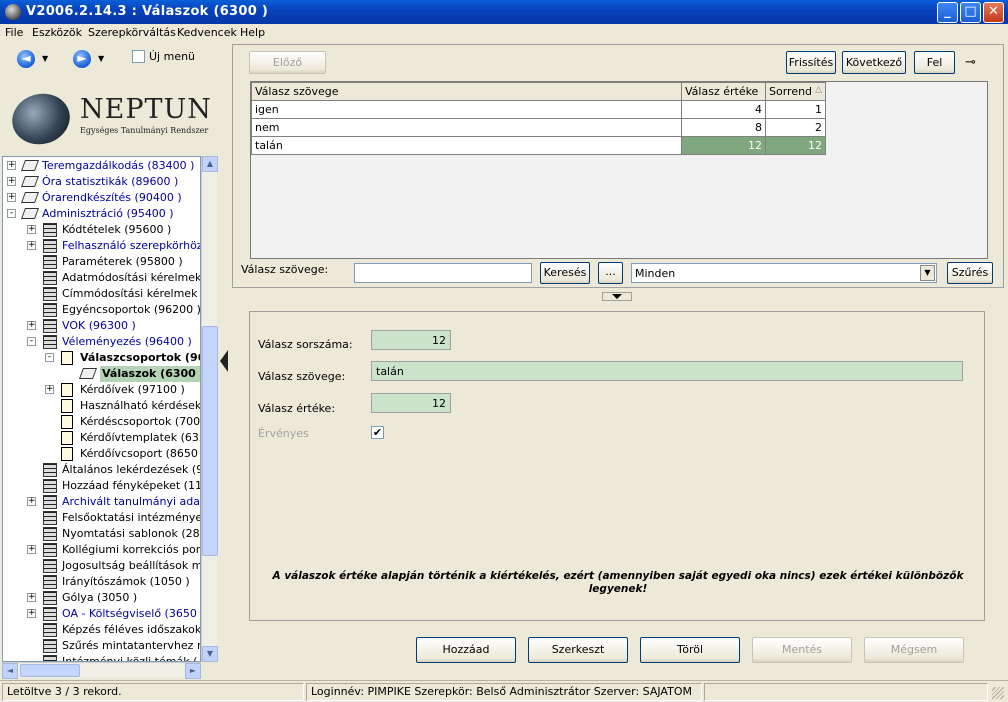 The width and height of the screenshot is (1008, 702). I want to click on tree-item: Nyomtatási sablonok (28000, so click(101, 534).